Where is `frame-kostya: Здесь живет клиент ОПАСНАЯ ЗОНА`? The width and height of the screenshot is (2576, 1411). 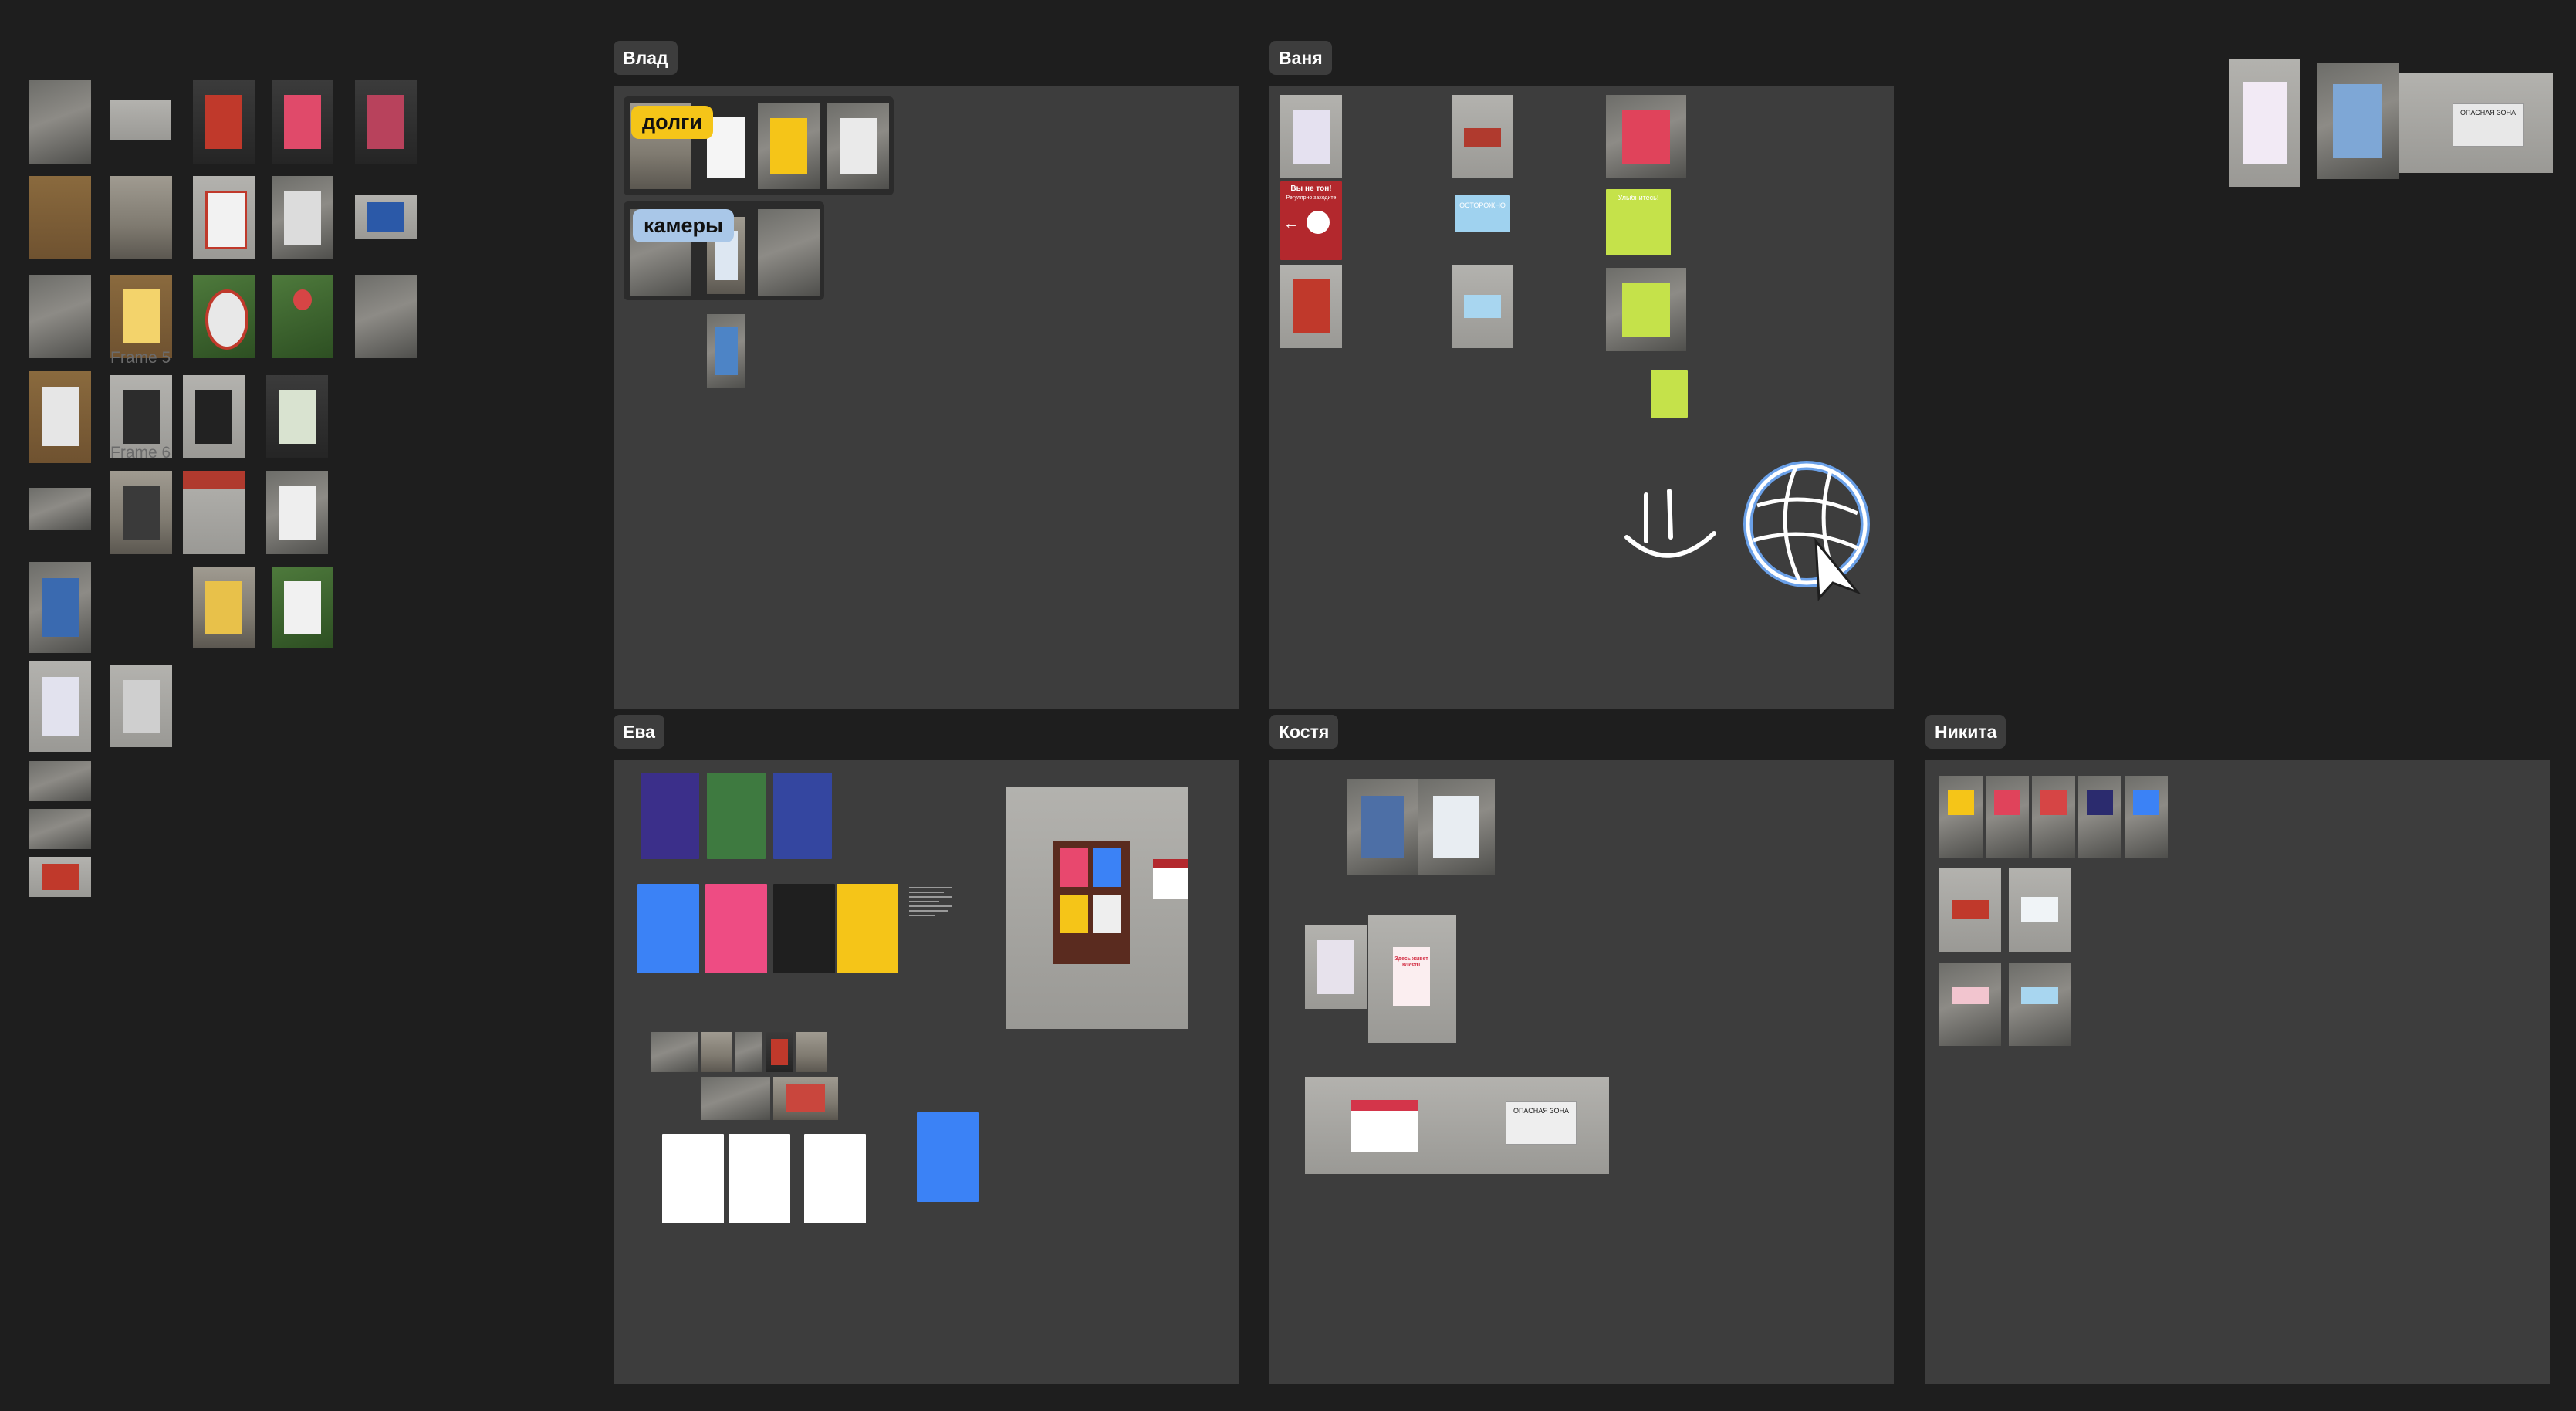 frame-kostya: Здесь живет клиент ОПАСНАЯ ЗОНА is located at coordinates (1582, 1072).